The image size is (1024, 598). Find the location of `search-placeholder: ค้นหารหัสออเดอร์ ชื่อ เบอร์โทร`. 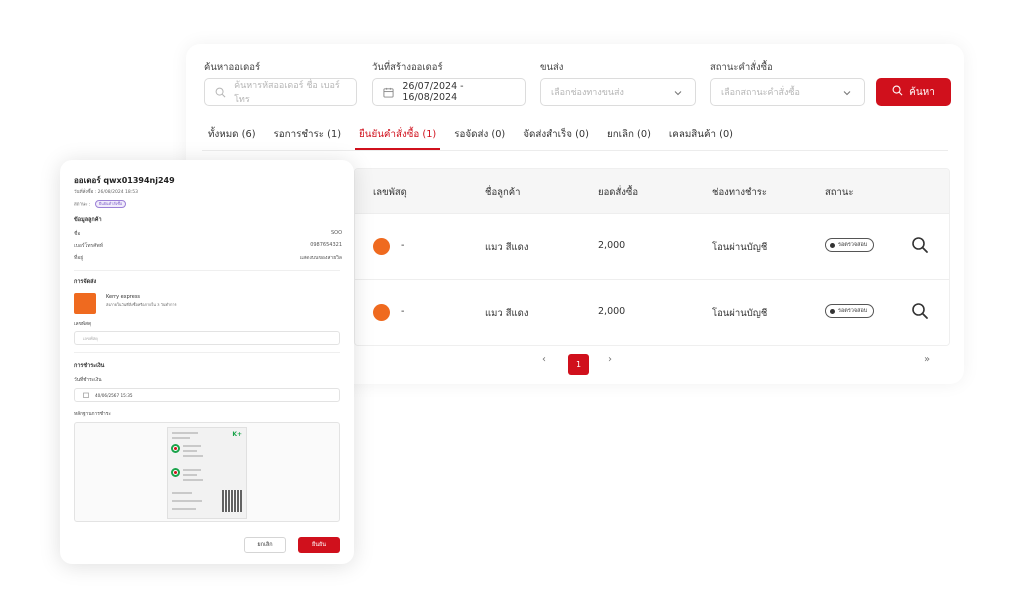

search-placeholder: ค้นหารหัสออเดอร์ ชื่อ เบอร์โทร is located at coordinates (287, 93).